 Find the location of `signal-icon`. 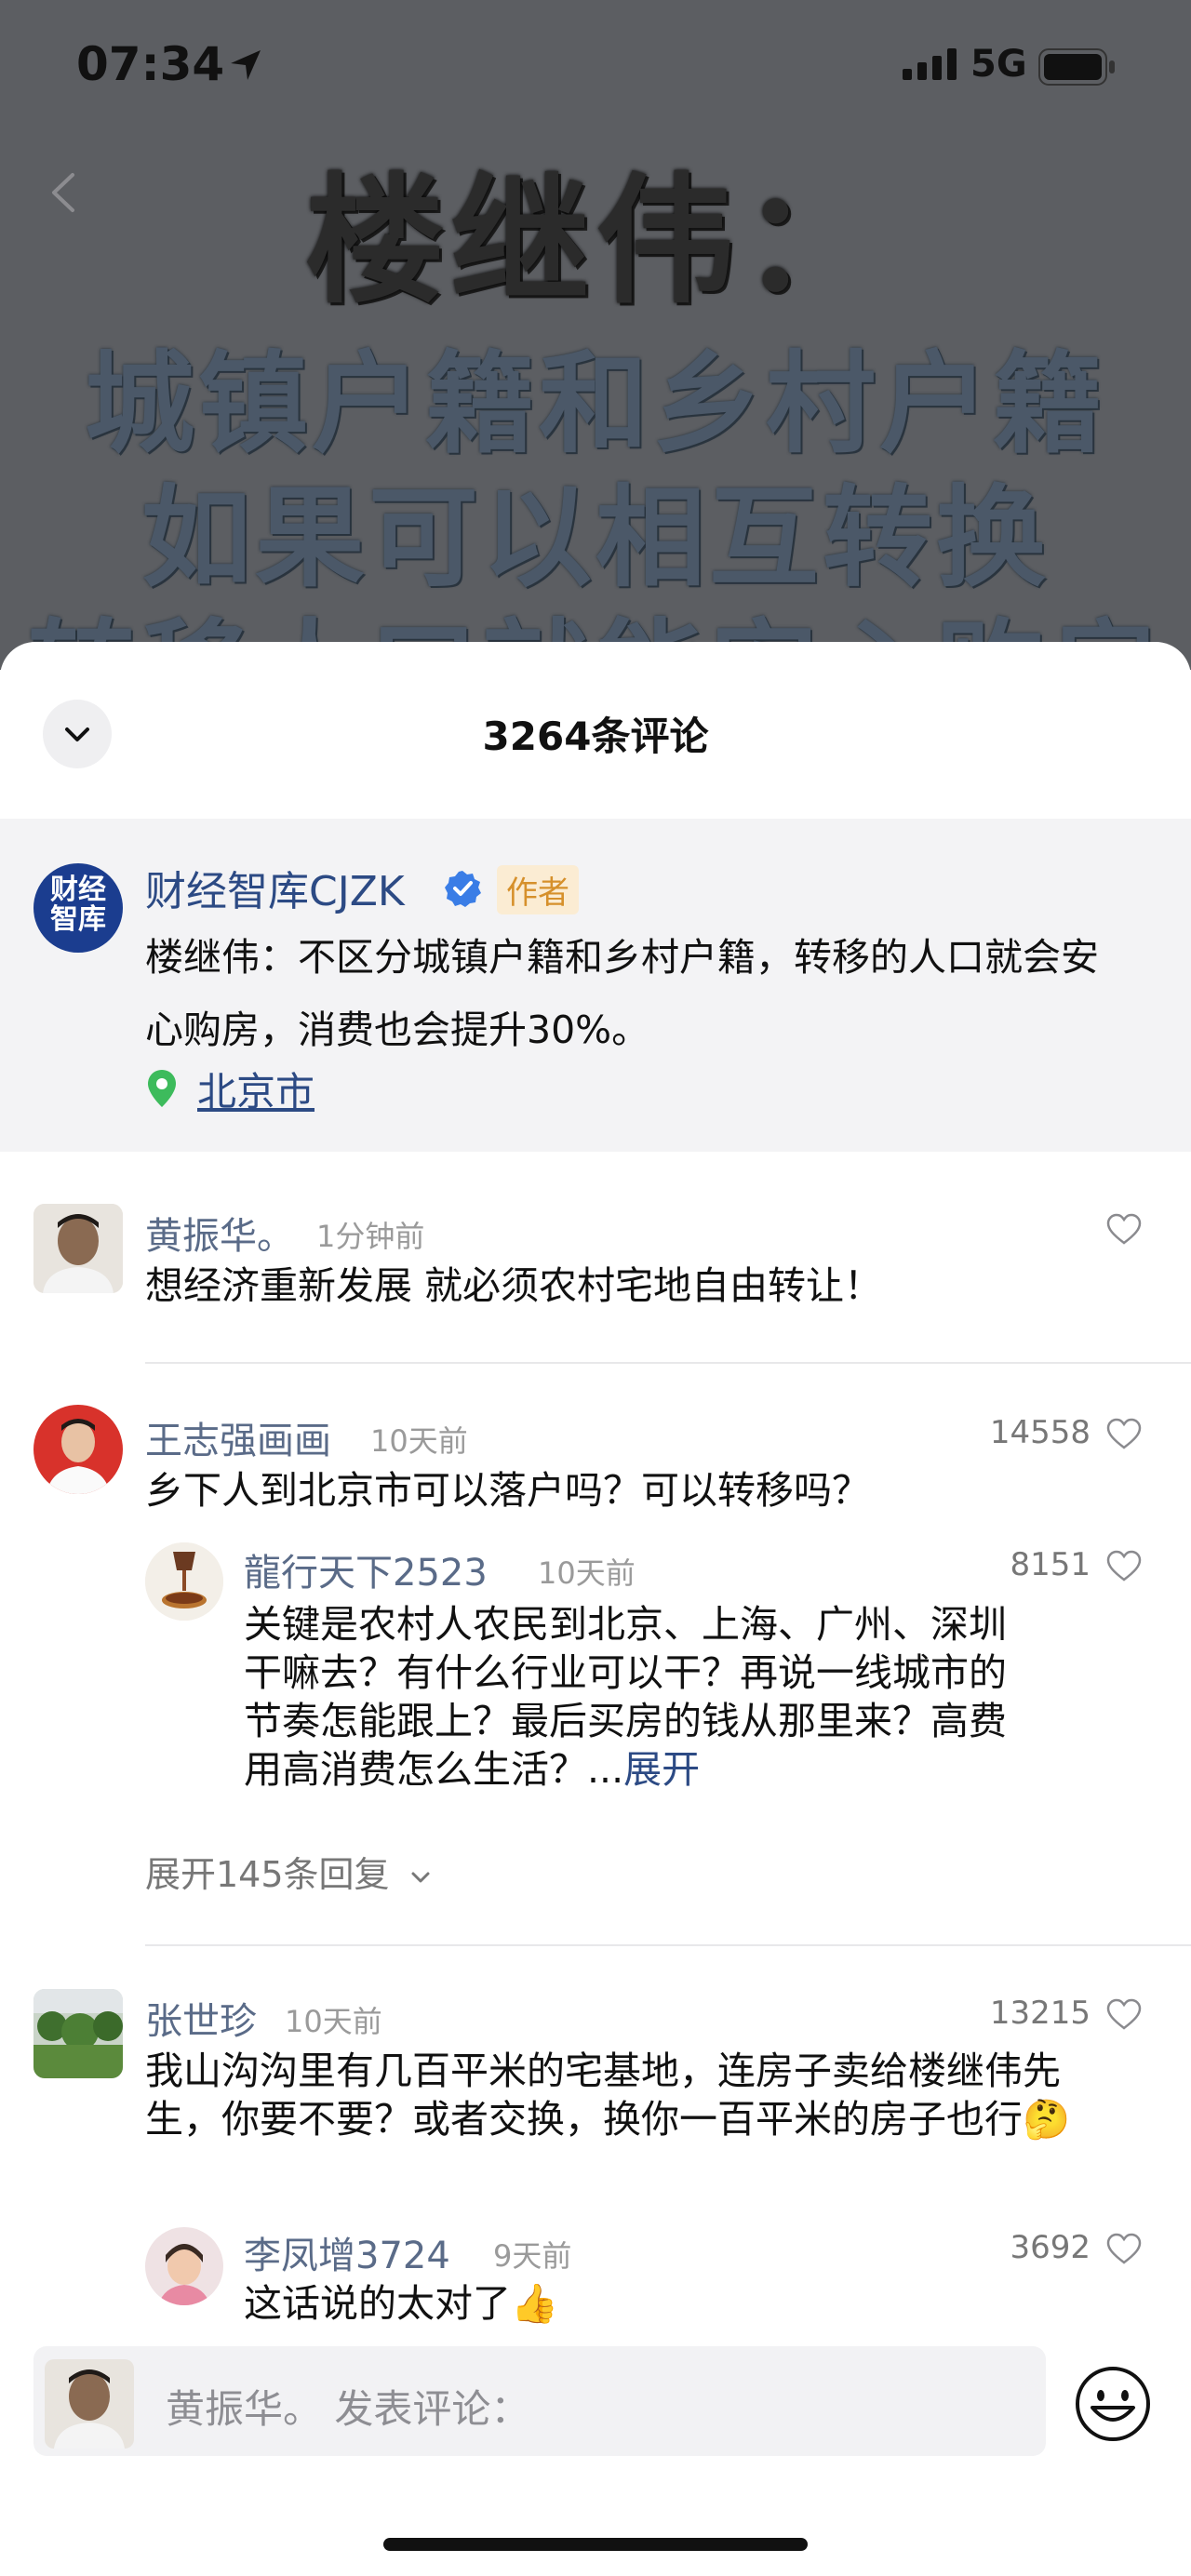

signal-icon is located at coordinates (930, 64).